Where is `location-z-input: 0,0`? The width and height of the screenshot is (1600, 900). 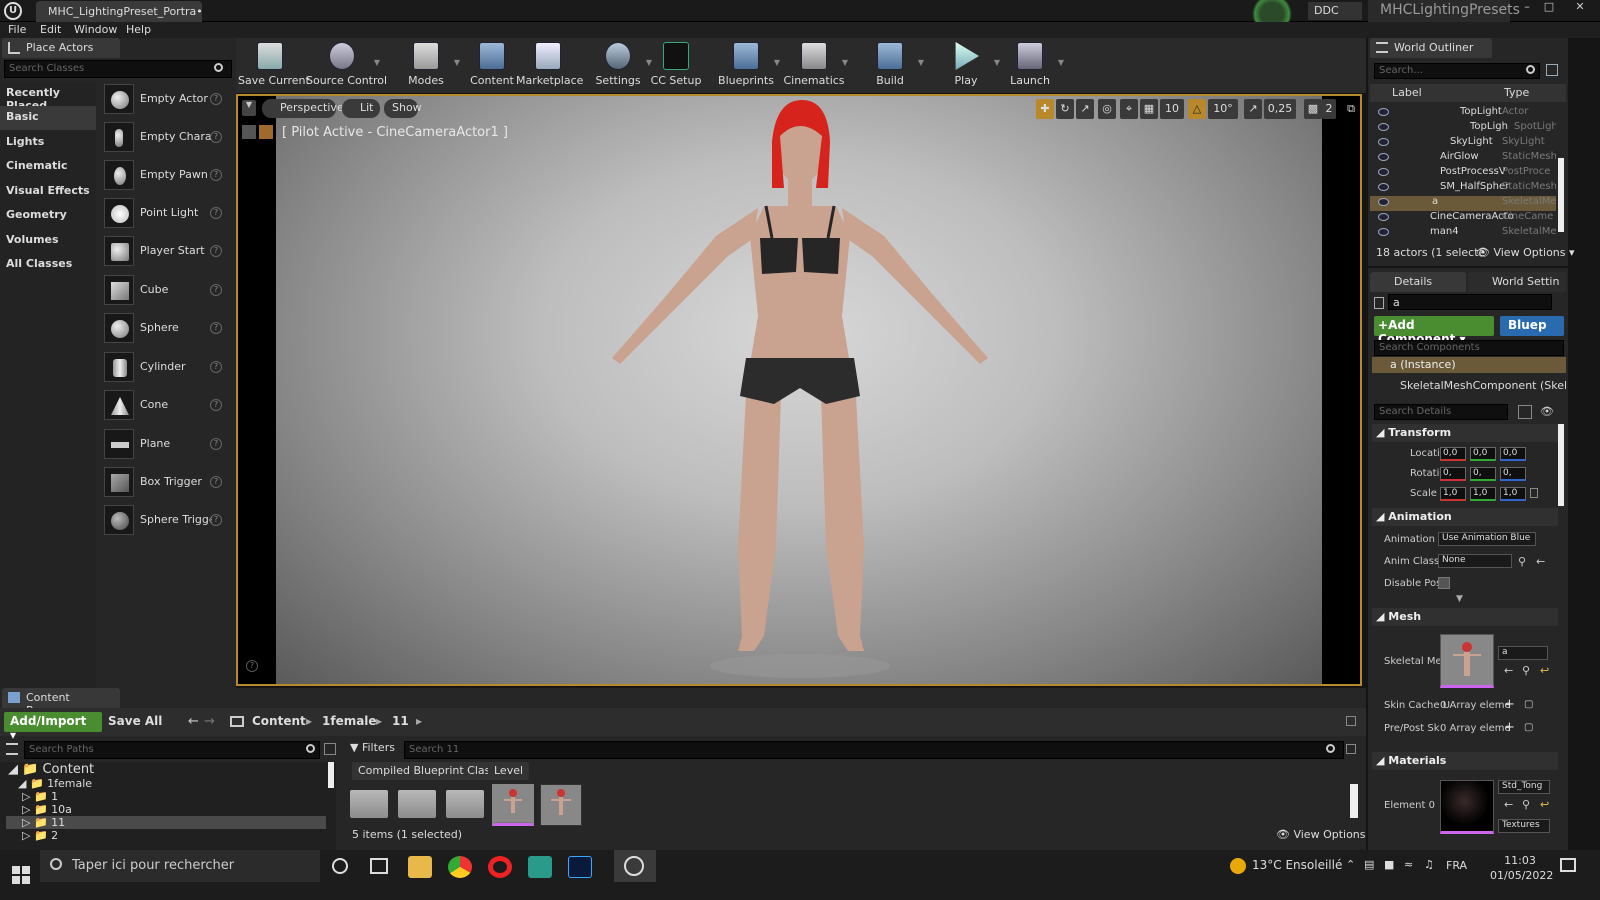 location-z-input: 0,0 is located at coordinates (1513, 454).